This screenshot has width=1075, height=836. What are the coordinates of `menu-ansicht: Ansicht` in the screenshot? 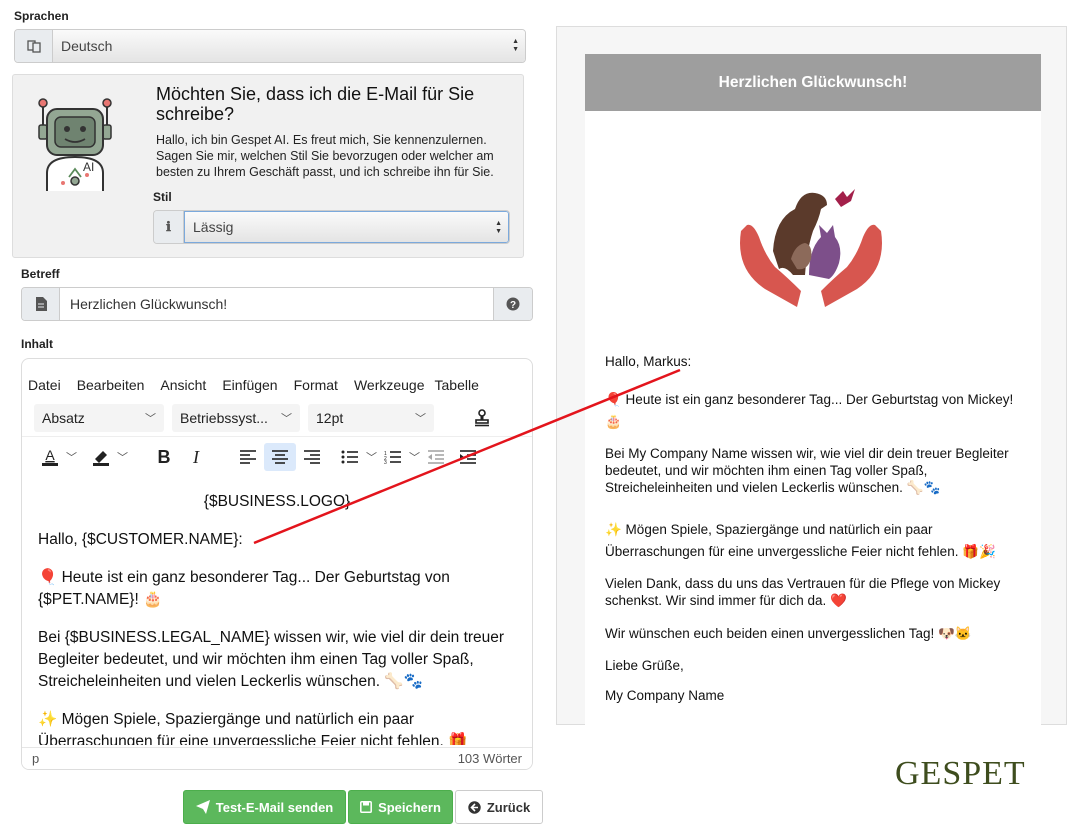 It's located at (183, 385).